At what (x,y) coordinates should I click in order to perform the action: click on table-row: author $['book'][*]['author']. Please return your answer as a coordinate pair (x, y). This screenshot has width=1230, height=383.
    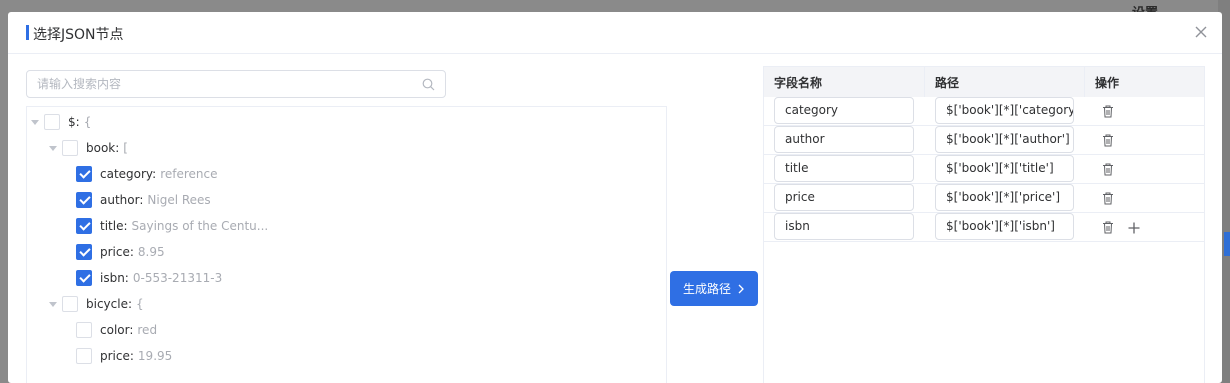
    Looking at the image, I should click on (984, 140).